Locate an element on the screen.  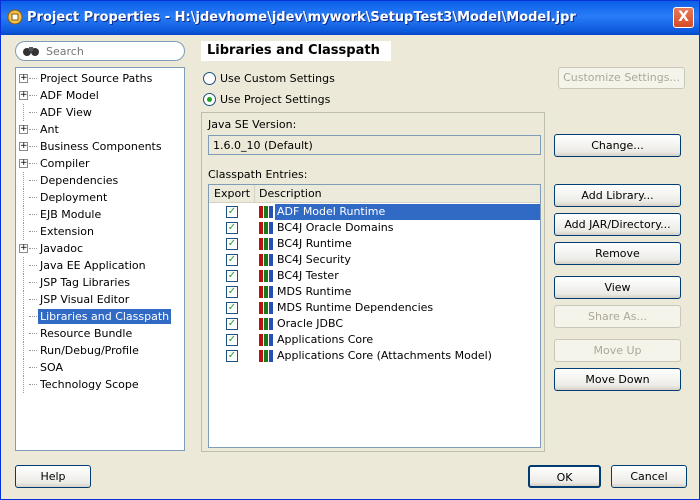
classpath-row: ✓ Oracle JDBC is located at coordinates (374, 324).